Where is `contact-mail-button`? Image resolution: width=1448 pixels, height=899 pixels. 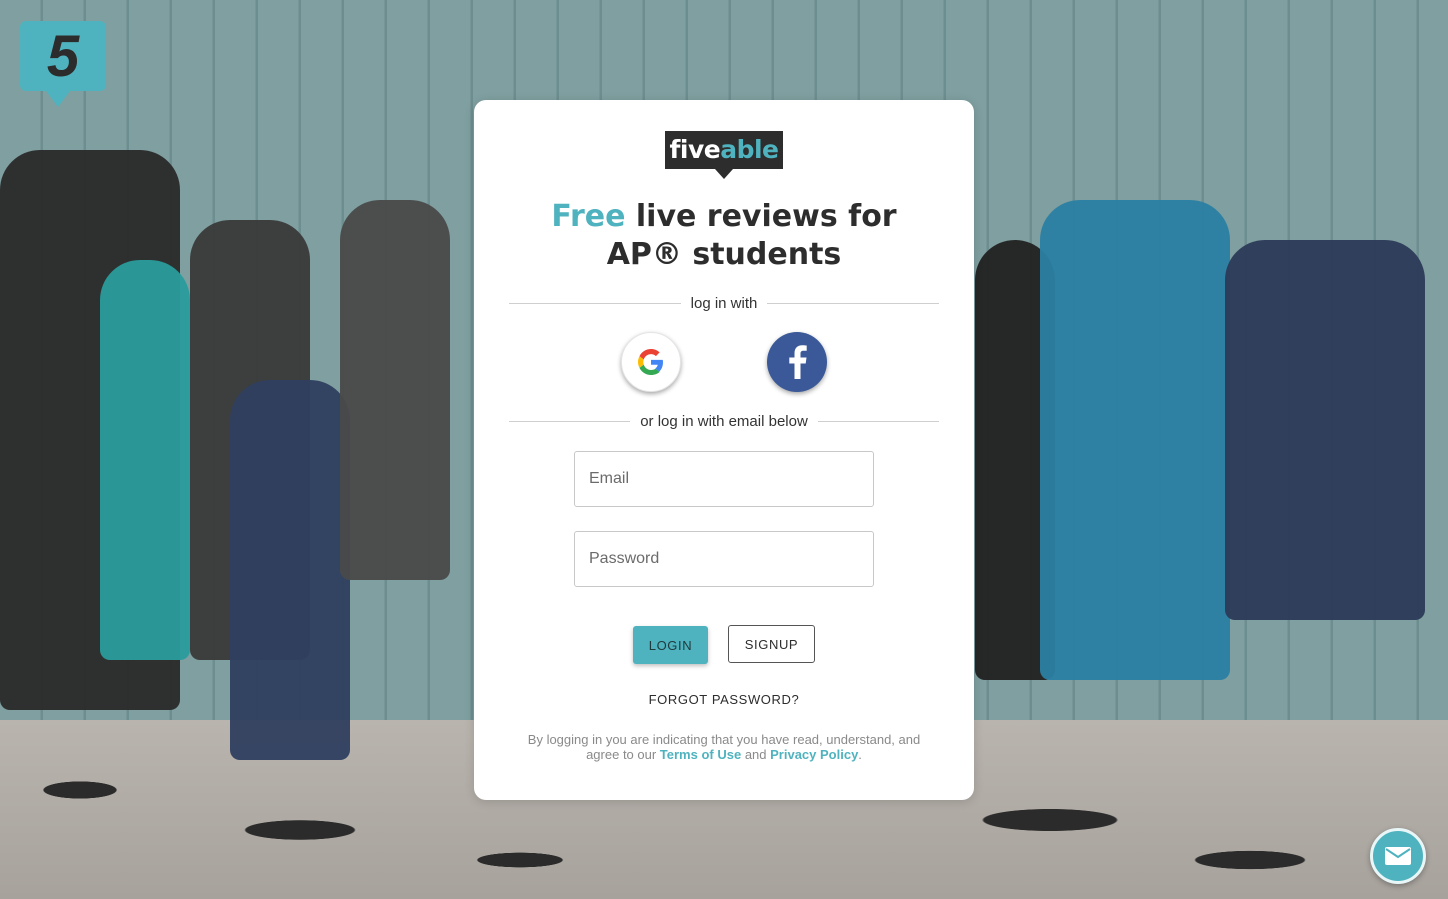 contact-mail-button is located at coordinates (1398, 856).